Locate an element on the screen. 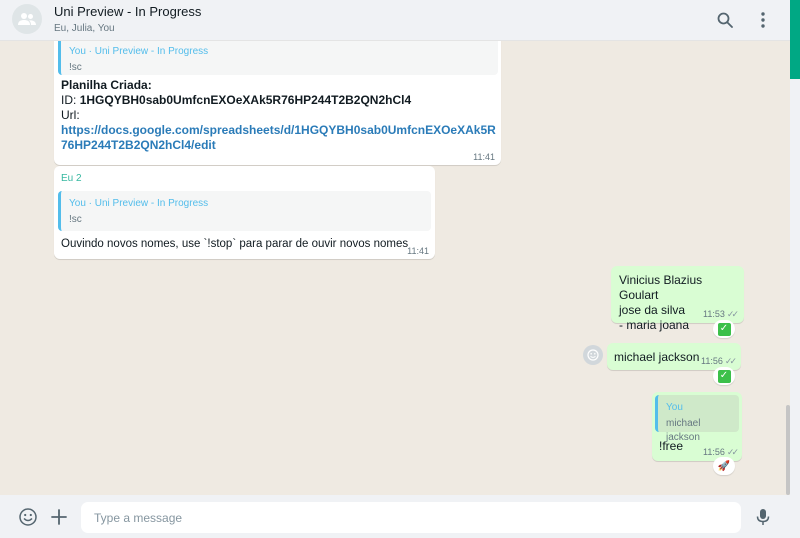 This screenshot has width=800, height=538. message-outgoing: You michael jackson !free 11:56 ✓✓ is located at coordinates (697, 426).